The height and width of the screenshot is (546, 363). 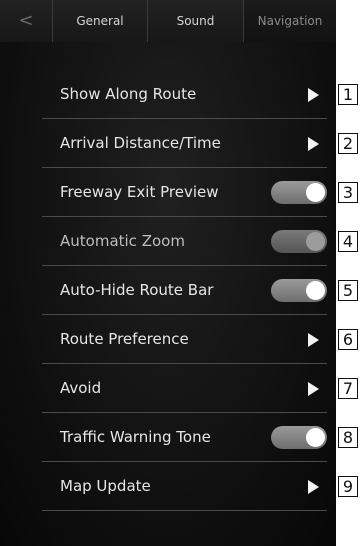 I want to click on setting-row-auto-hide-route-bar: Auto-Hide Route Bar, so click(x=184, y=290).